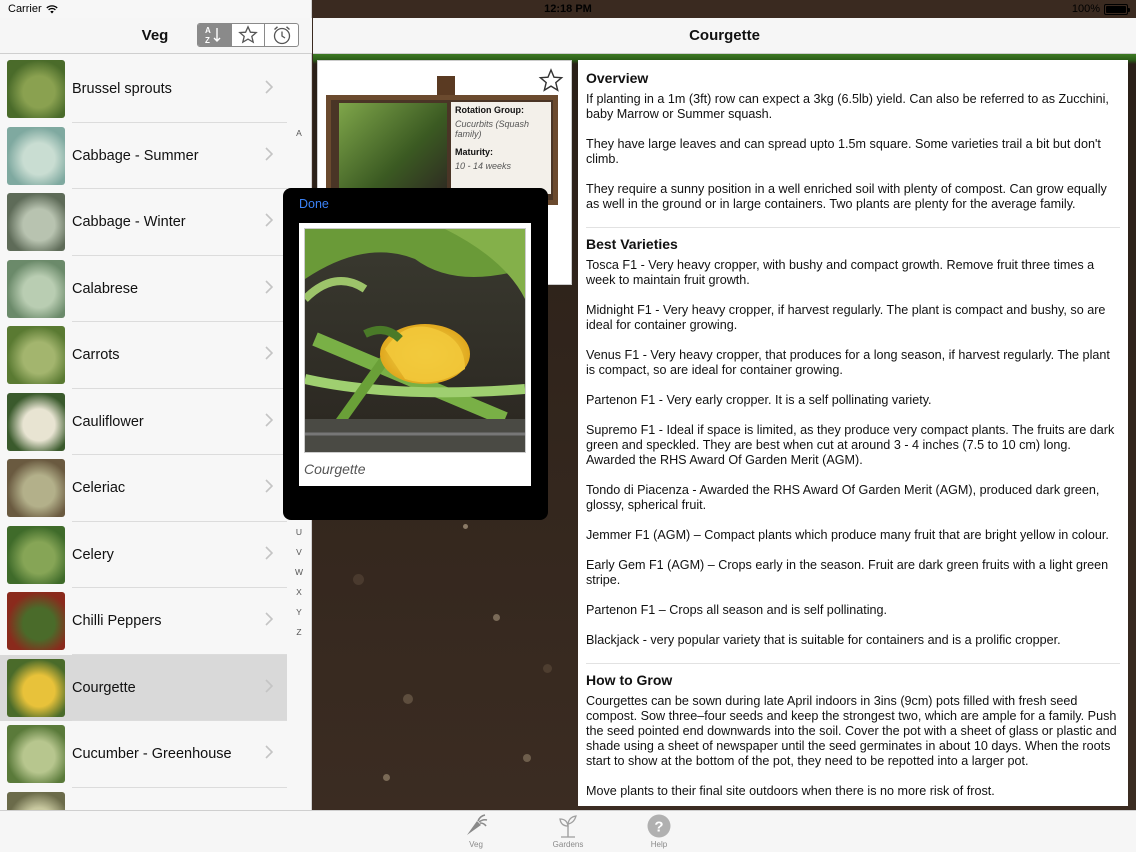  I want to click on left-nav-title: Veg, so click(155, 35).